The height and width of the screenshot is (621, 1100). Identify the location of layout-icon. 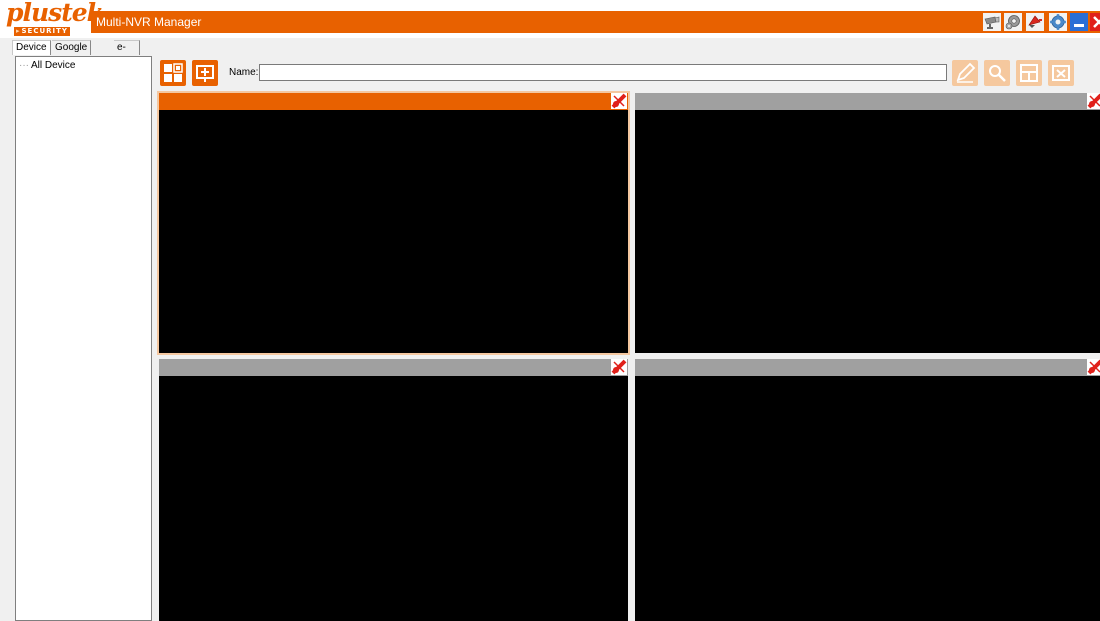
(1029, 73).